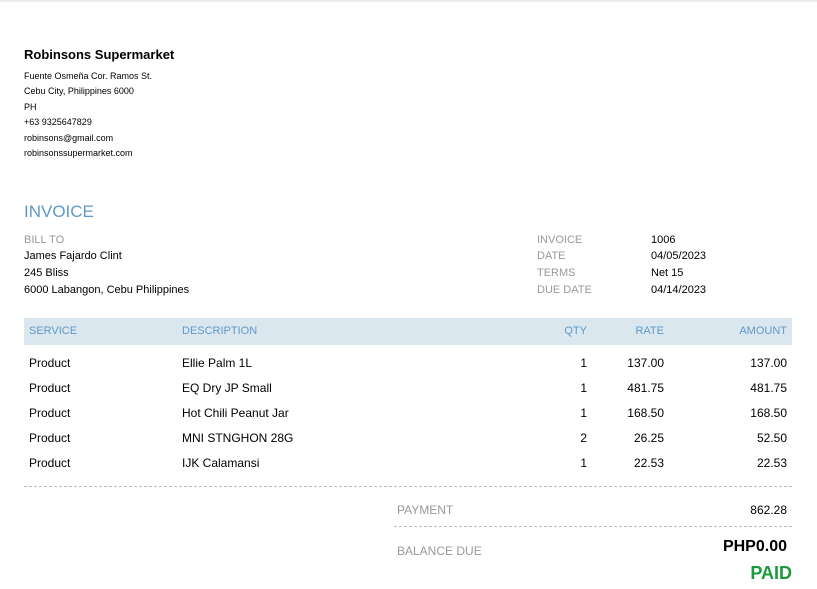 The height and width of the screenshot is (589, 817). Describe the element at coordinates (564, 290) in the screenshot. I see `due-date-label: DUE DATE` at that location.